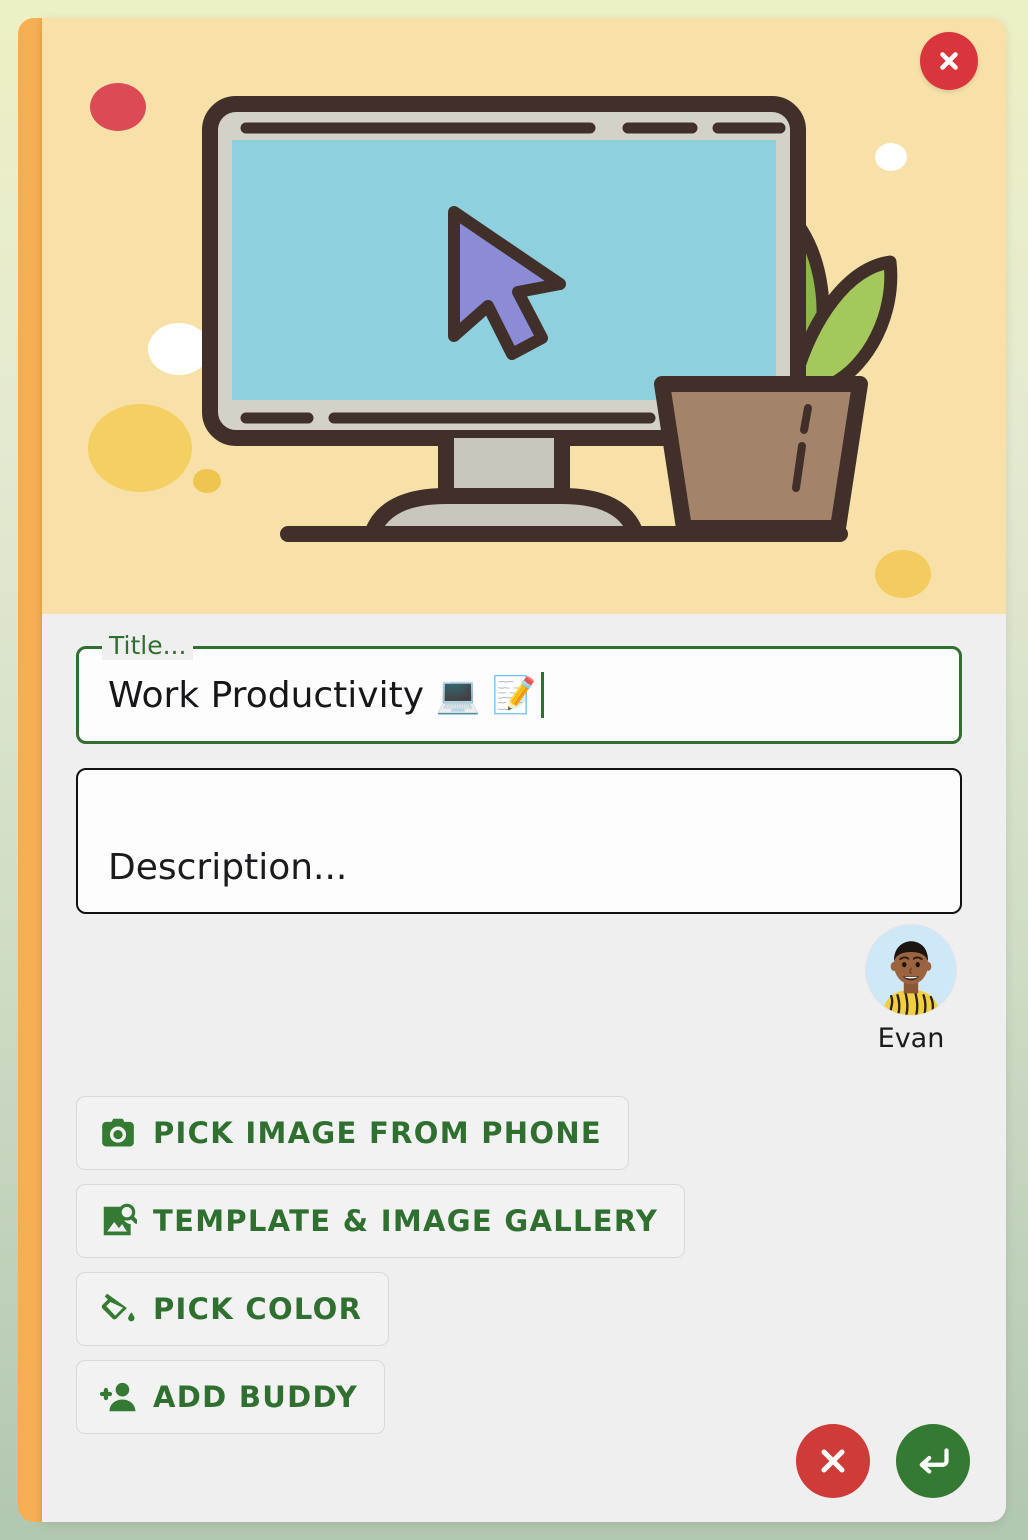 This screenshot has width=1028, height=1540. Describe the element at coordinates (378, 1133) in the screenshot. I see `pick-image-from-phone-label: PICK IMAGE FROM PHONE` at that location.